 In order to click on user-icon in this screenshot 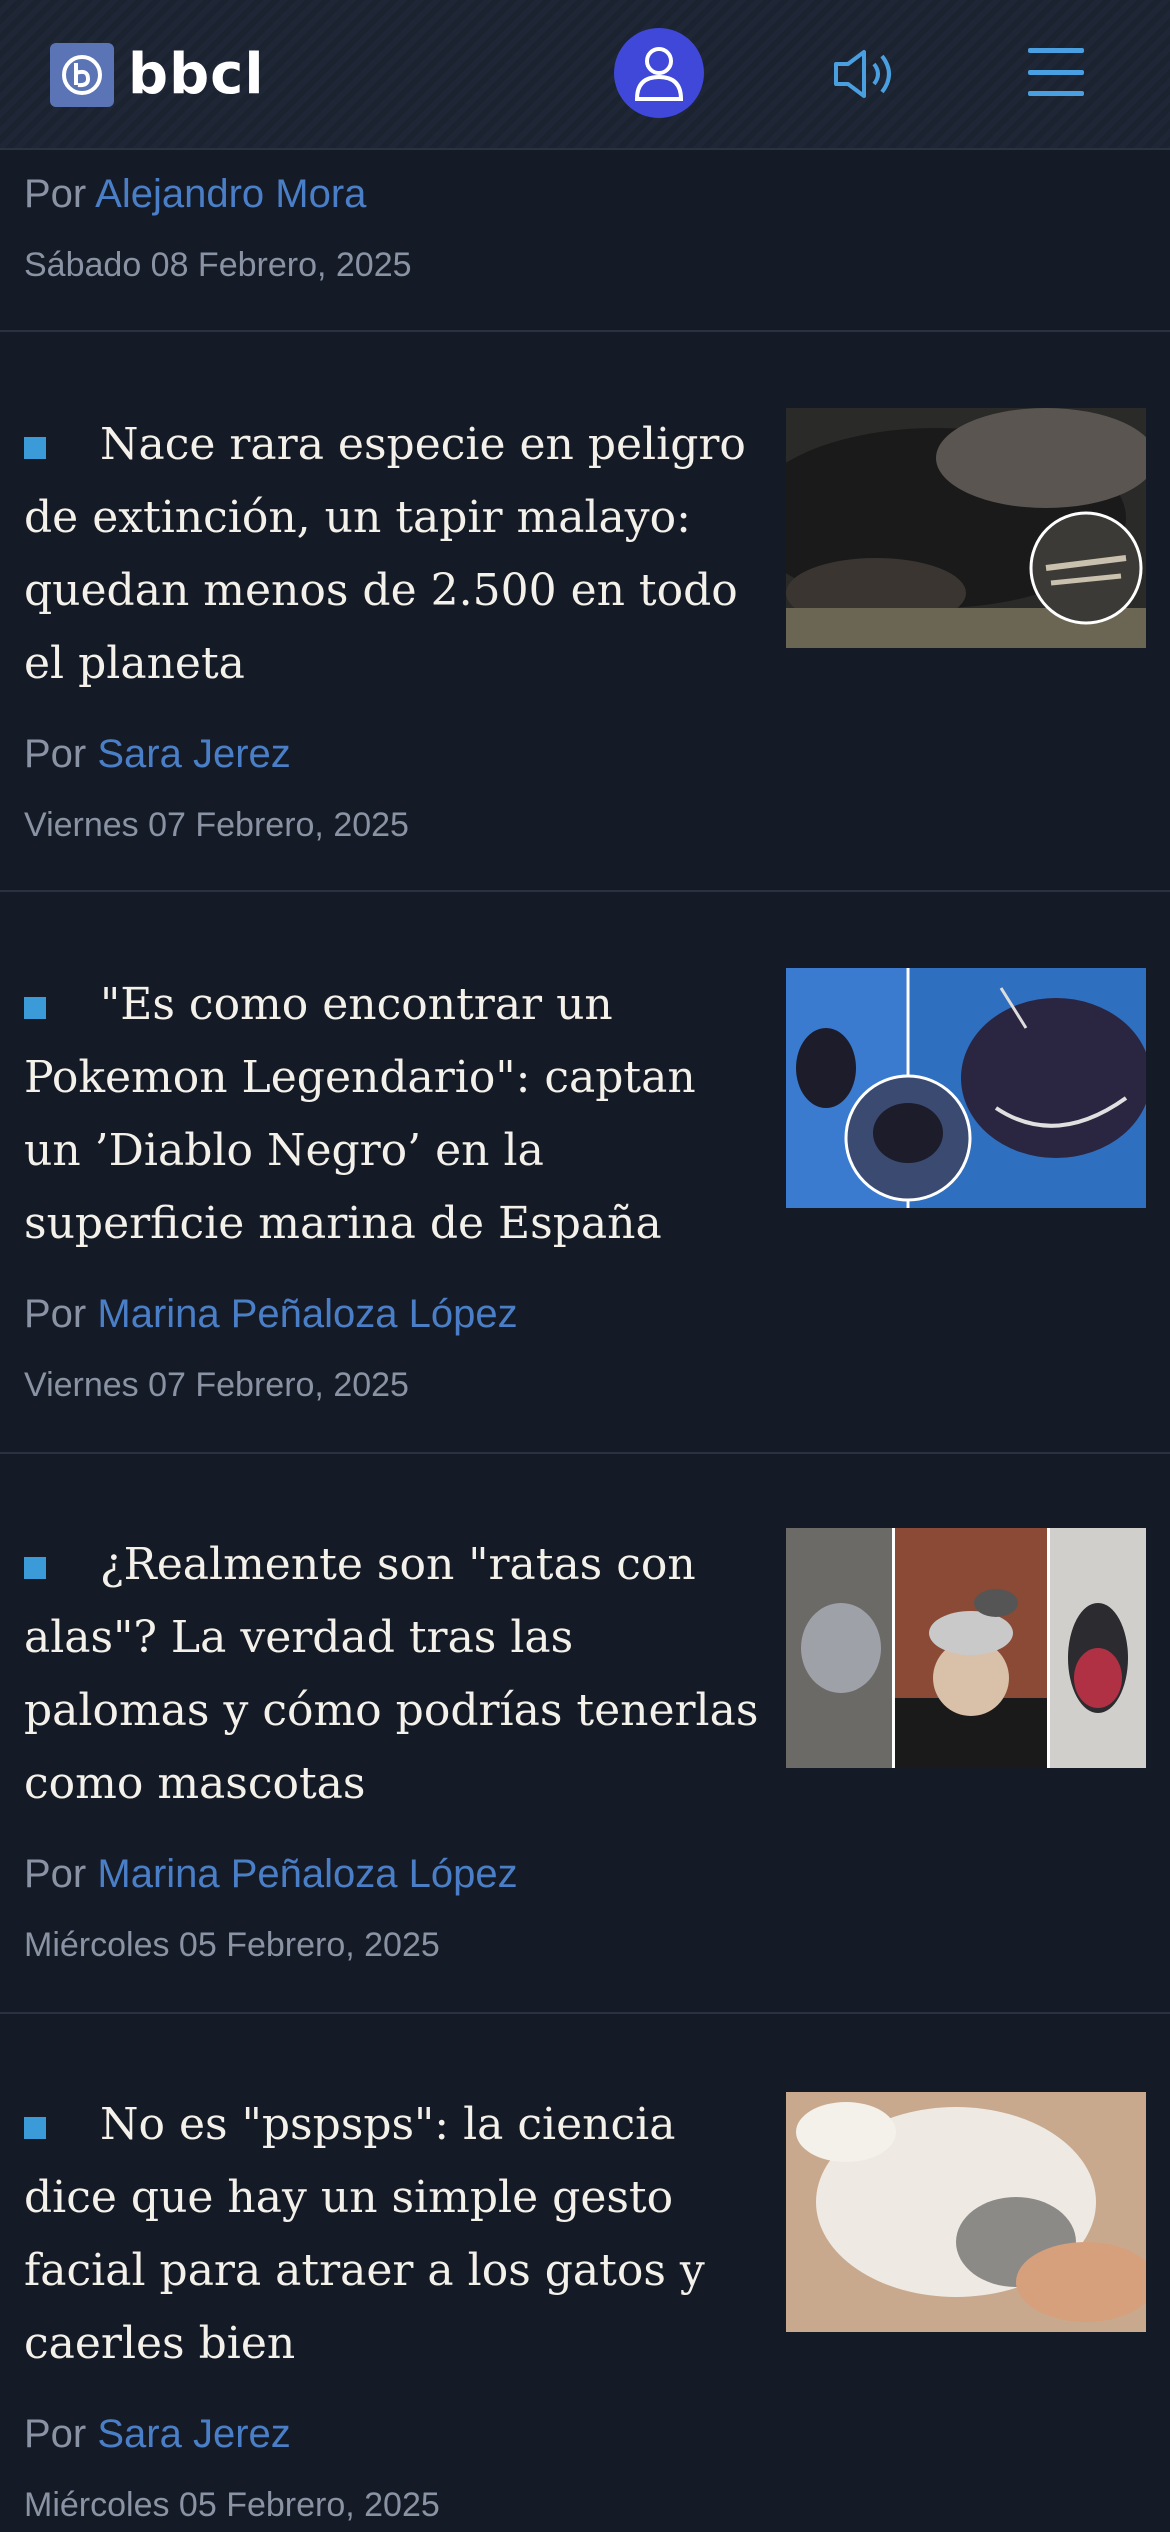, I will do `click(659, 74)`.